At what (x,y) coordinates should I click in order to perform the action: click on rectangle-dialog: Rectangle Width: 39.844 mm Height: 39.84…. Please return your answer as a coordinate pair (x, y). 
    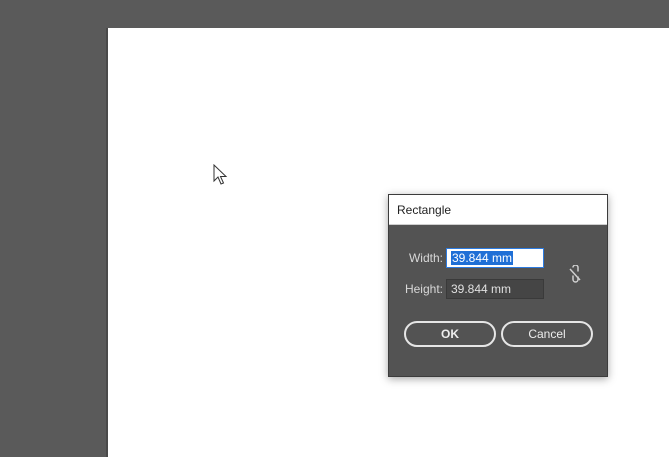
    Looking at the image, I should click on (498, 285).